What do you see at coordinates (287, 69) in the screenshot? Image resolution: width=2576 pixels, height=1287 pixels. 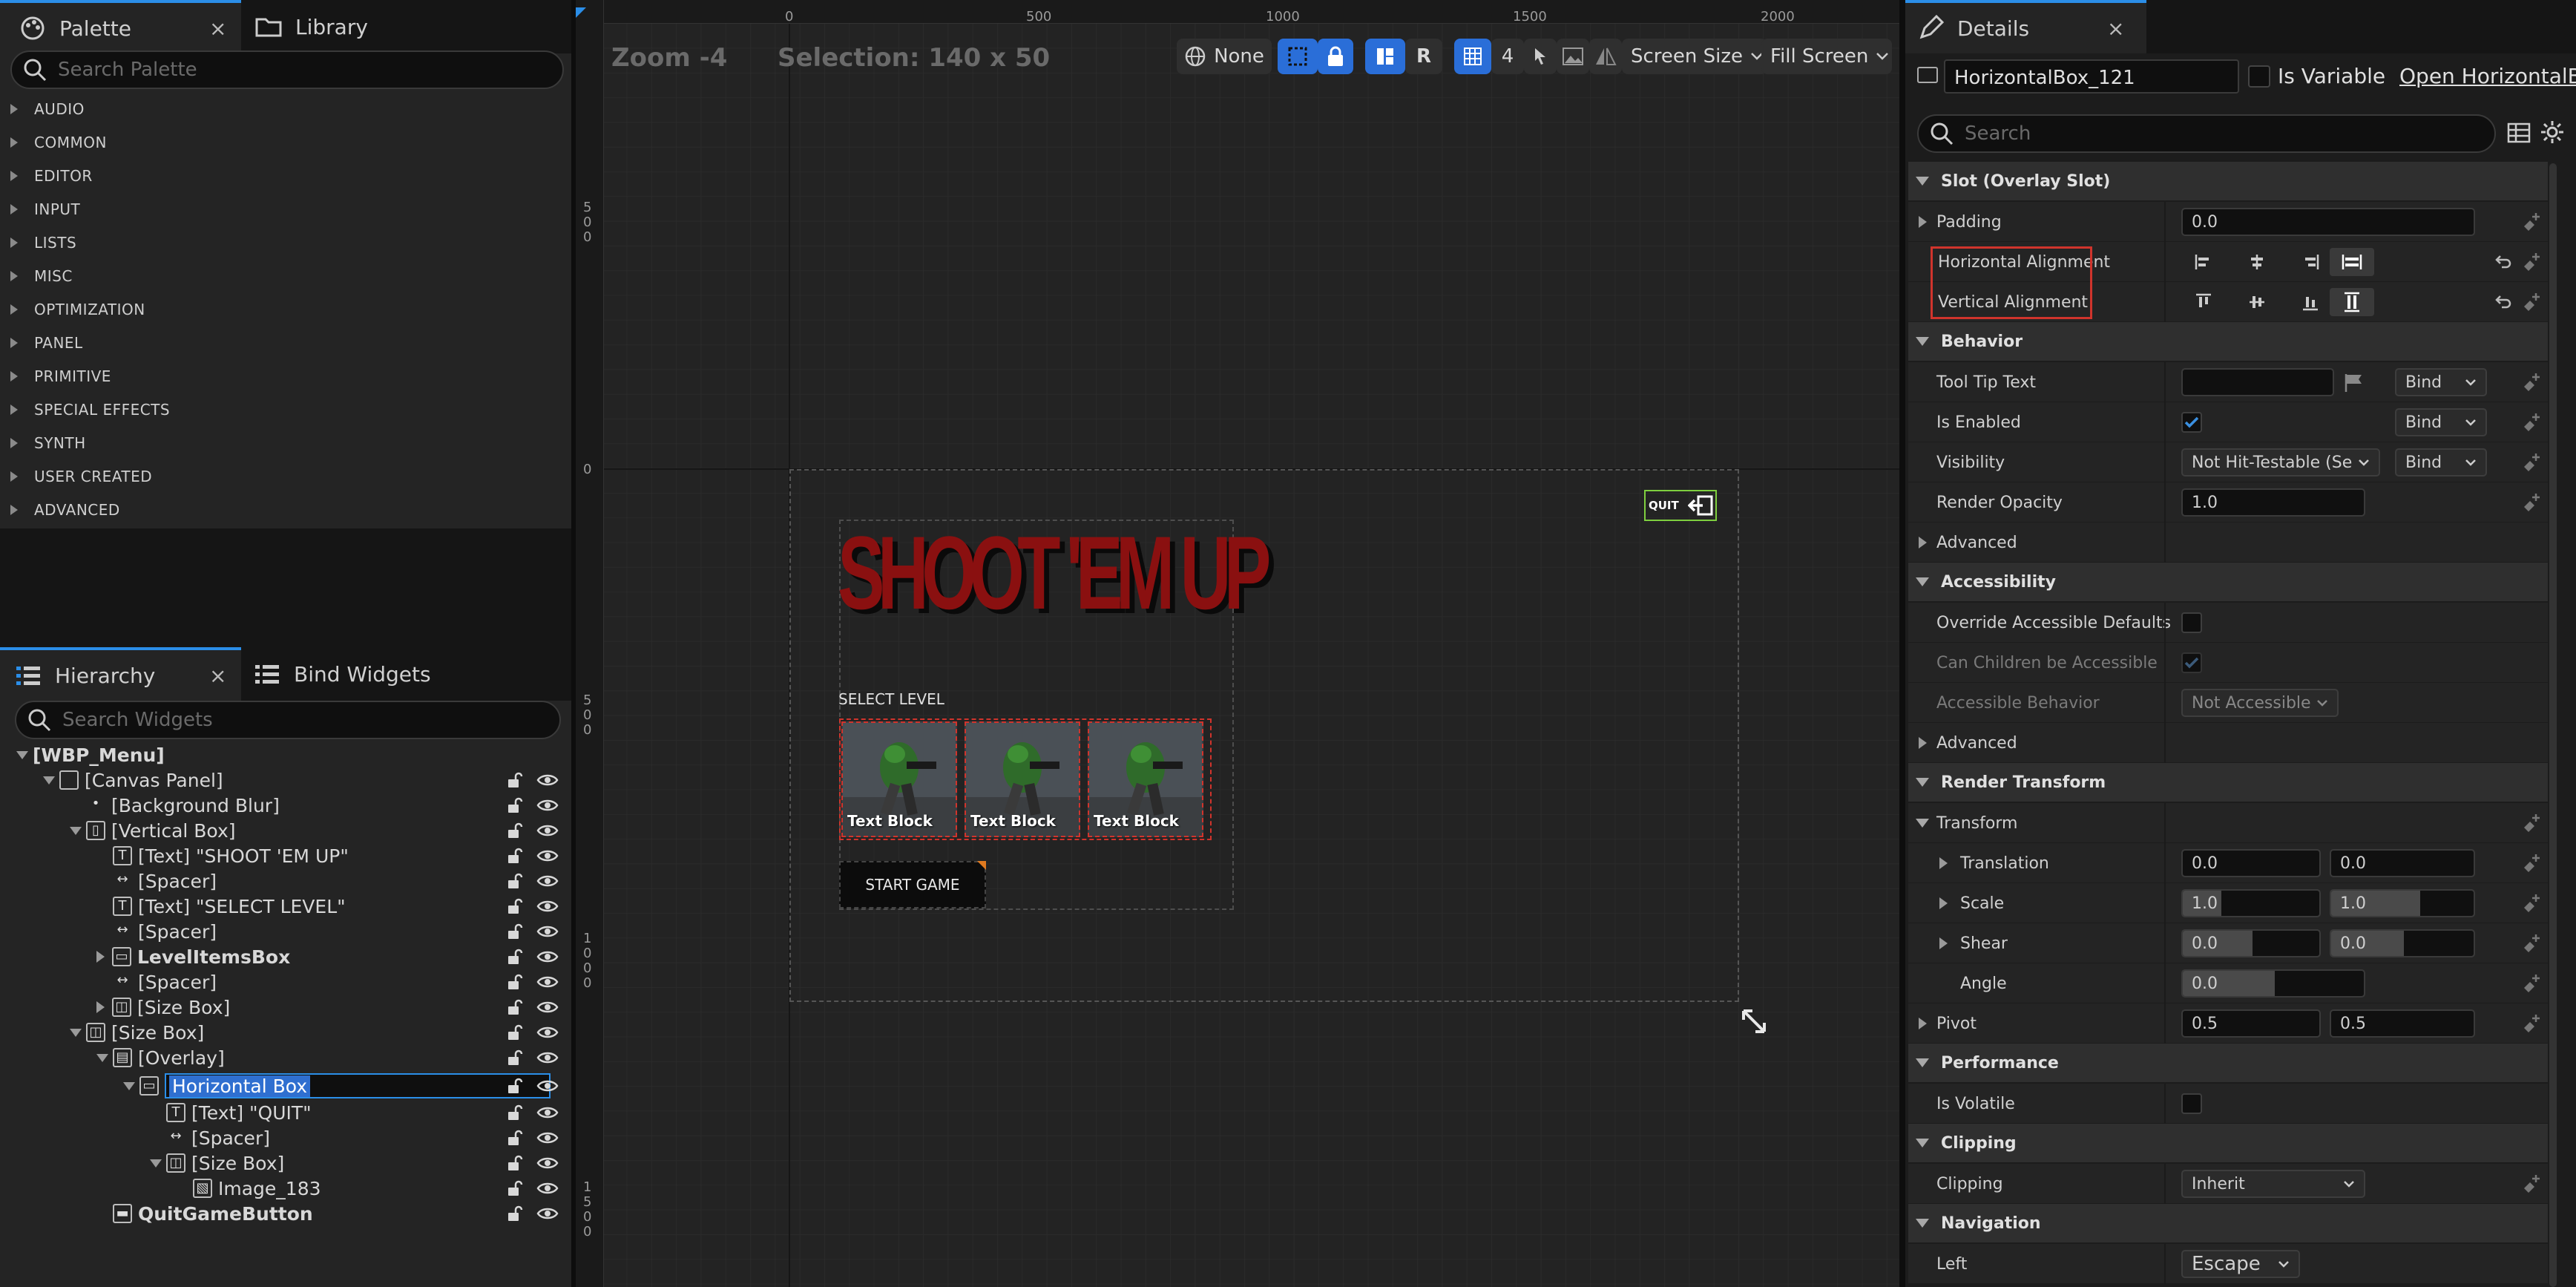 I see `palette-search-input: Search Palette` at bounding box center [287, 69].